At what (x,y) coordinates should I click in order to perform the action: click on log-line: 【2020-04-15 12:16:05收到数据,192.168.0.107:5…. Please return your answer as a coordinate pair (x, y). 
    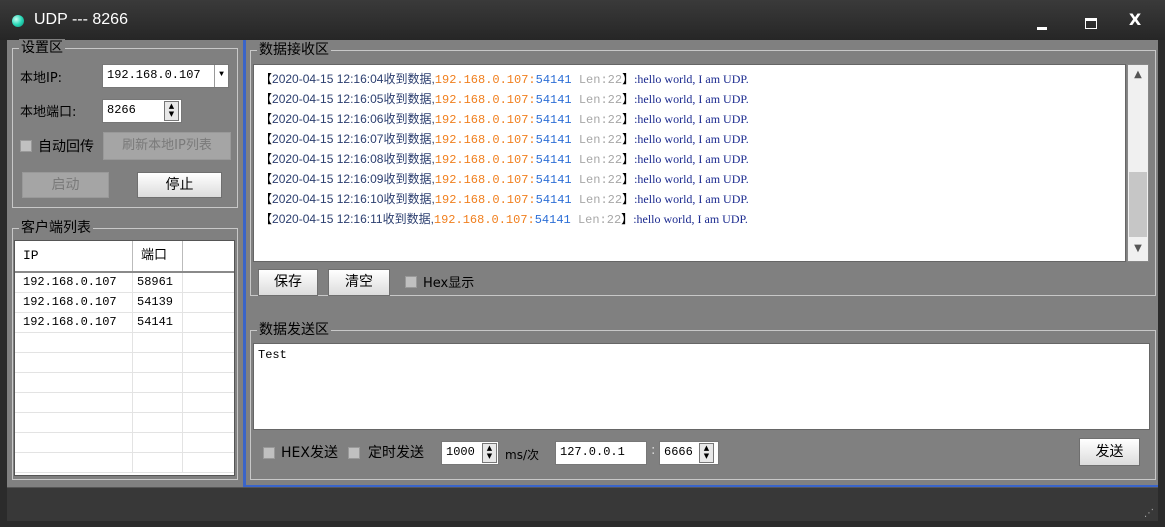
    Looking at the image, I should click on (504, 99).